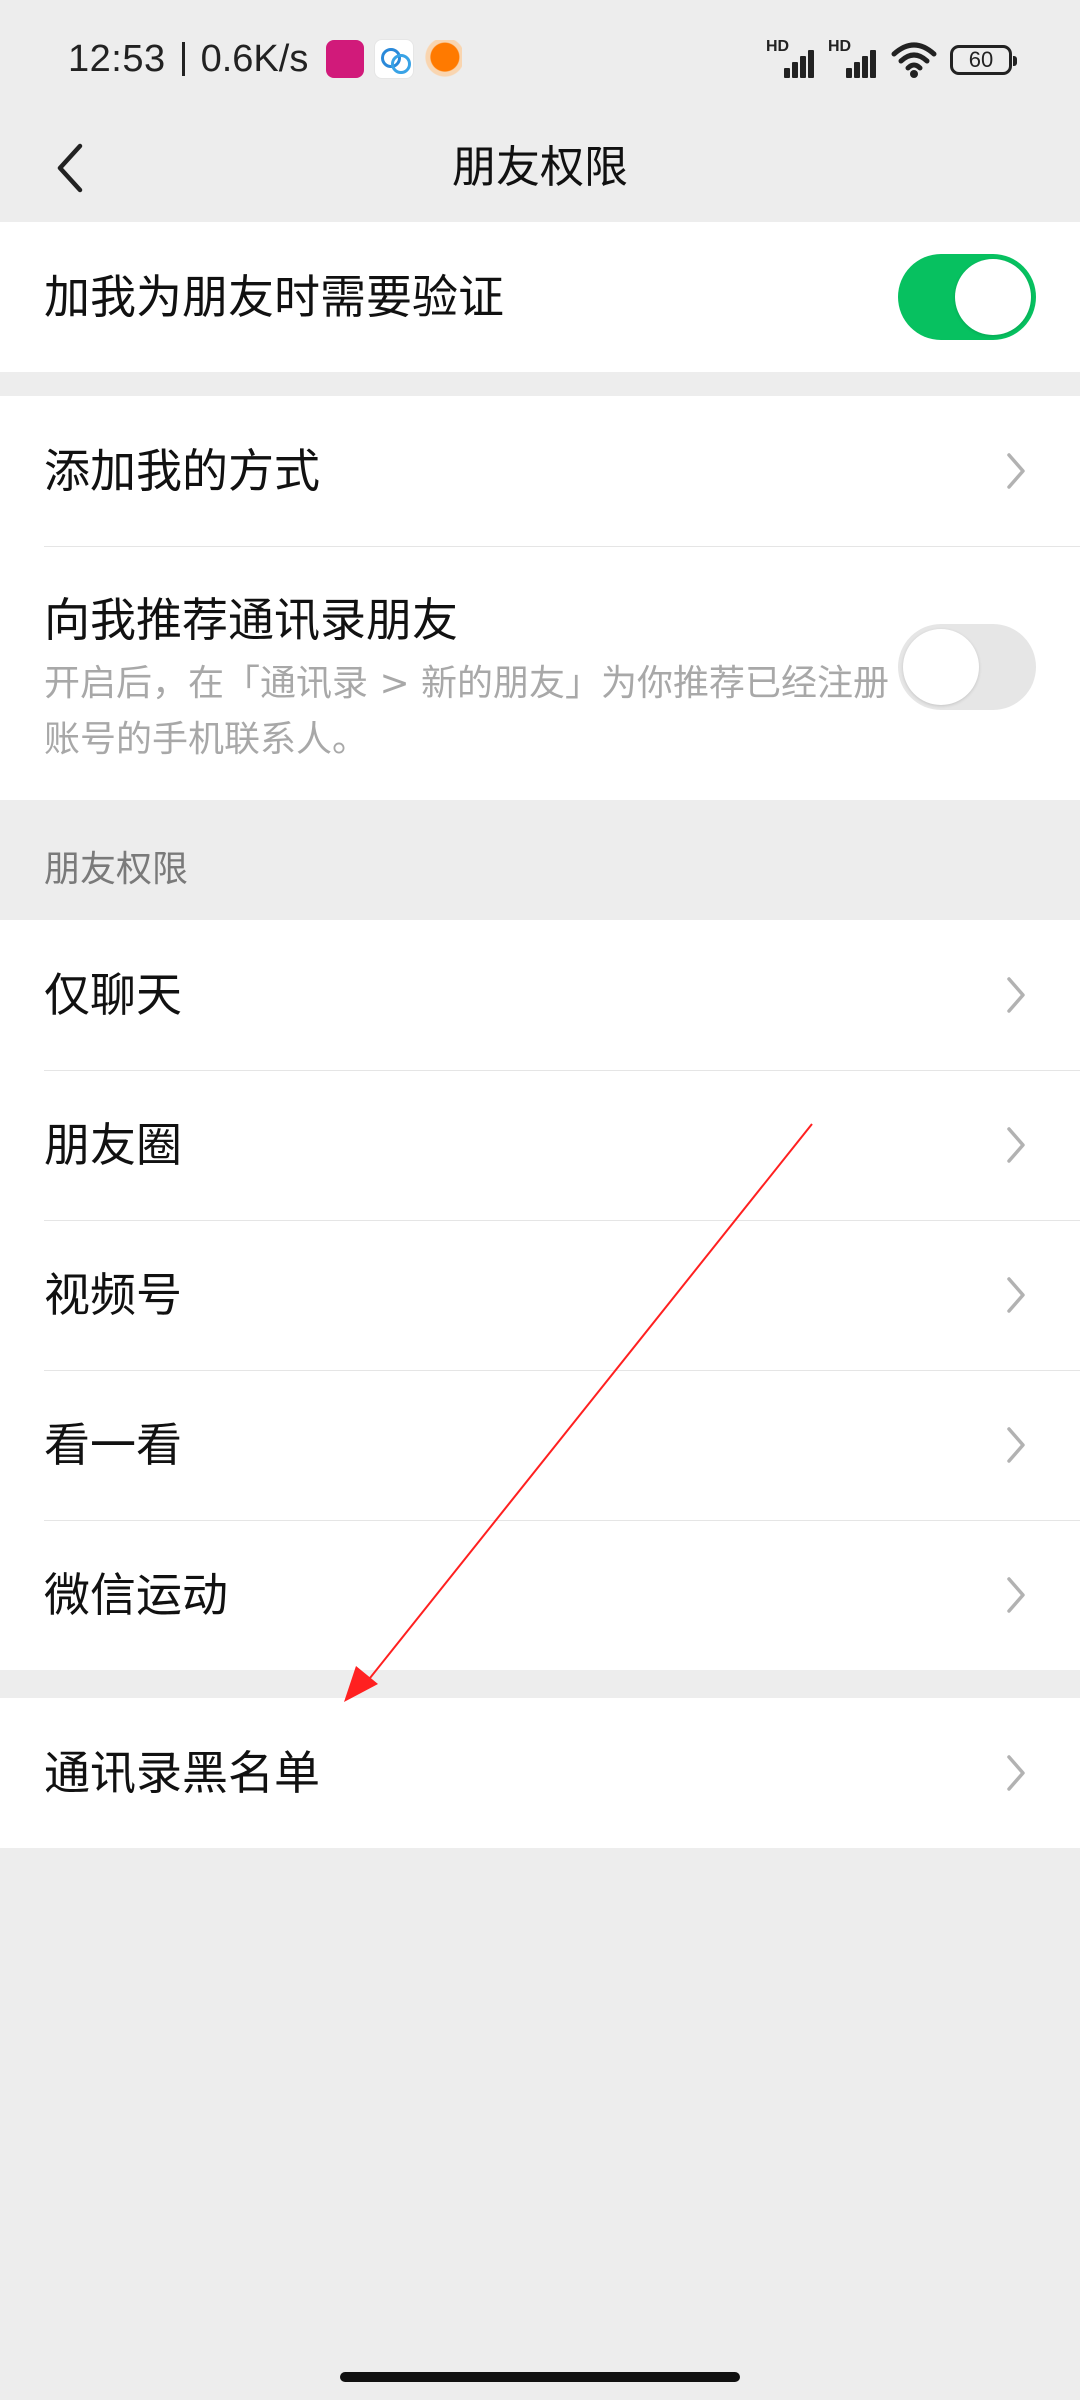  Describe the element at coordinates (136, 1595) in the screenshot. I see `list-item-label: 微信运动` at that location.